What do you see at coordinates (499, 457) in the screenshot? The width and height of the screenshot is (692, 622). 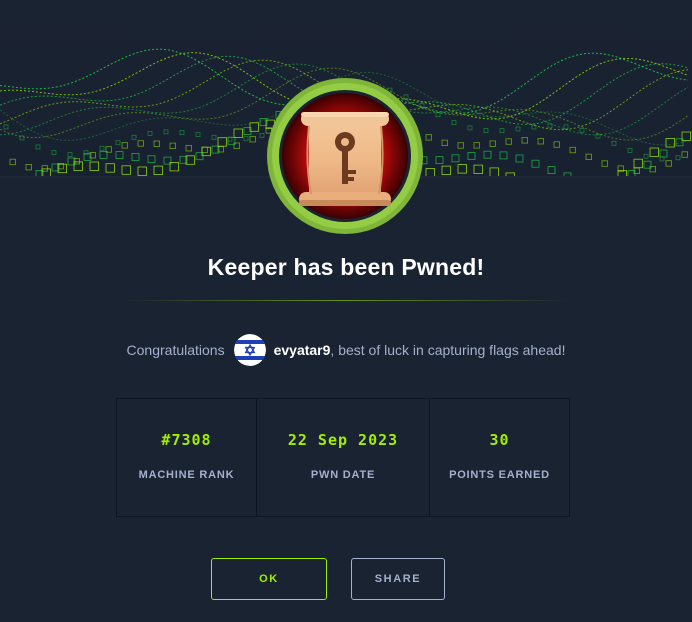 I see `stat-points-earned: 30 POINTS EARNED` at bounding box center [499, 457].